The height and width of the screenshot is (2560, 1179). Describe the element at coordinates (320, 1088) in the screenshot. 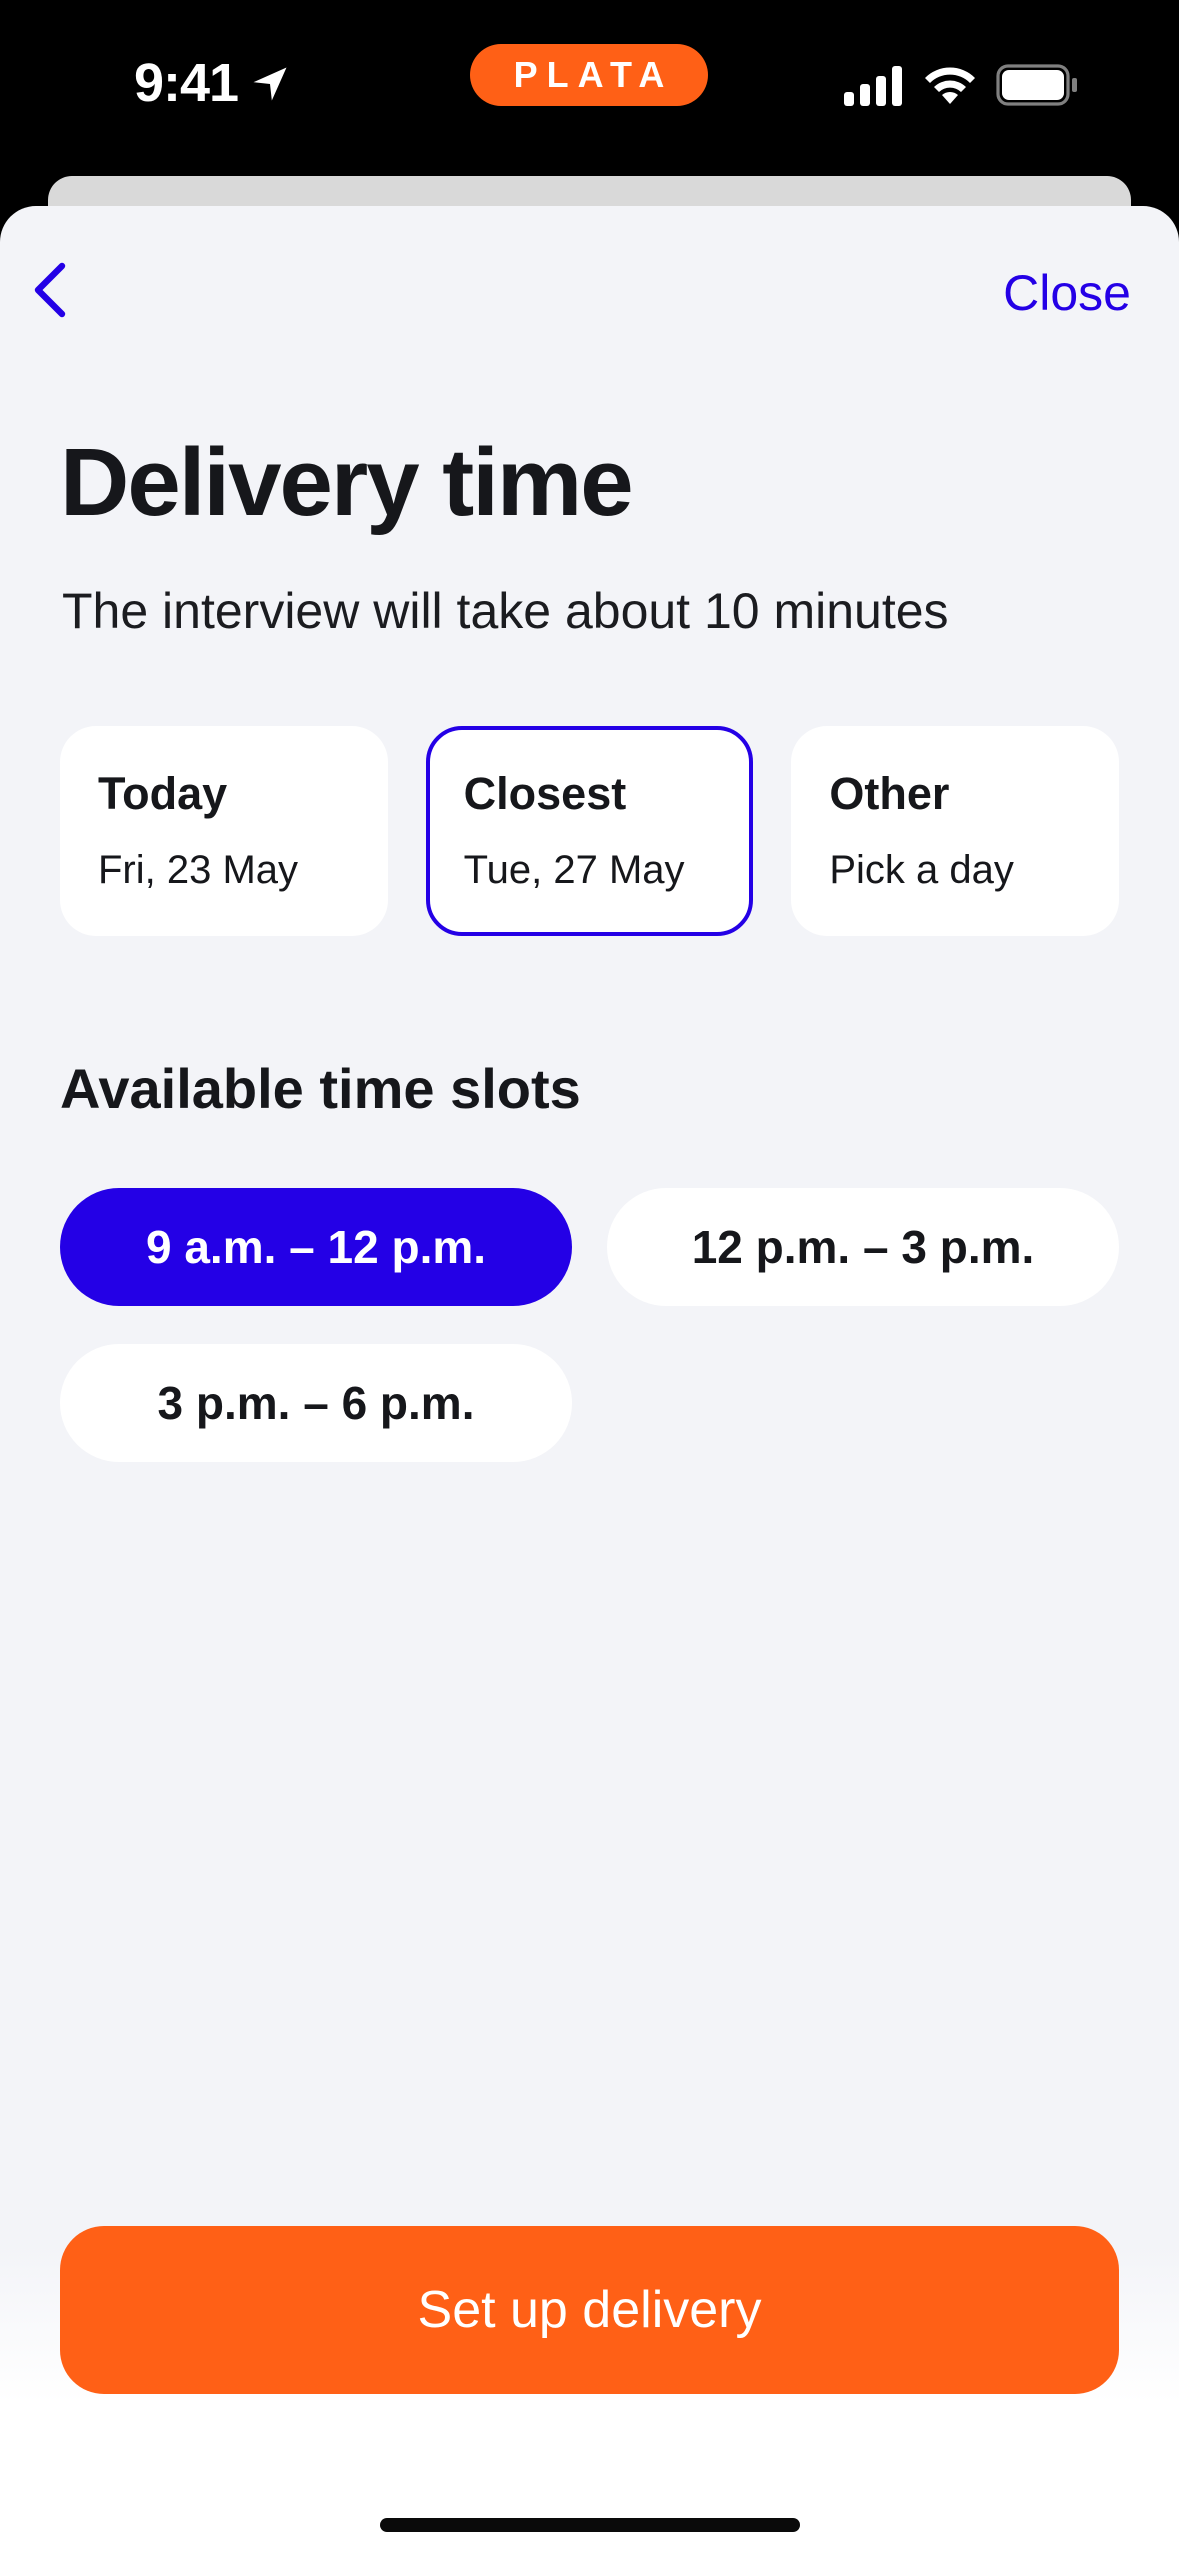

I see `time-slots-heading: Available time slots` at that location.